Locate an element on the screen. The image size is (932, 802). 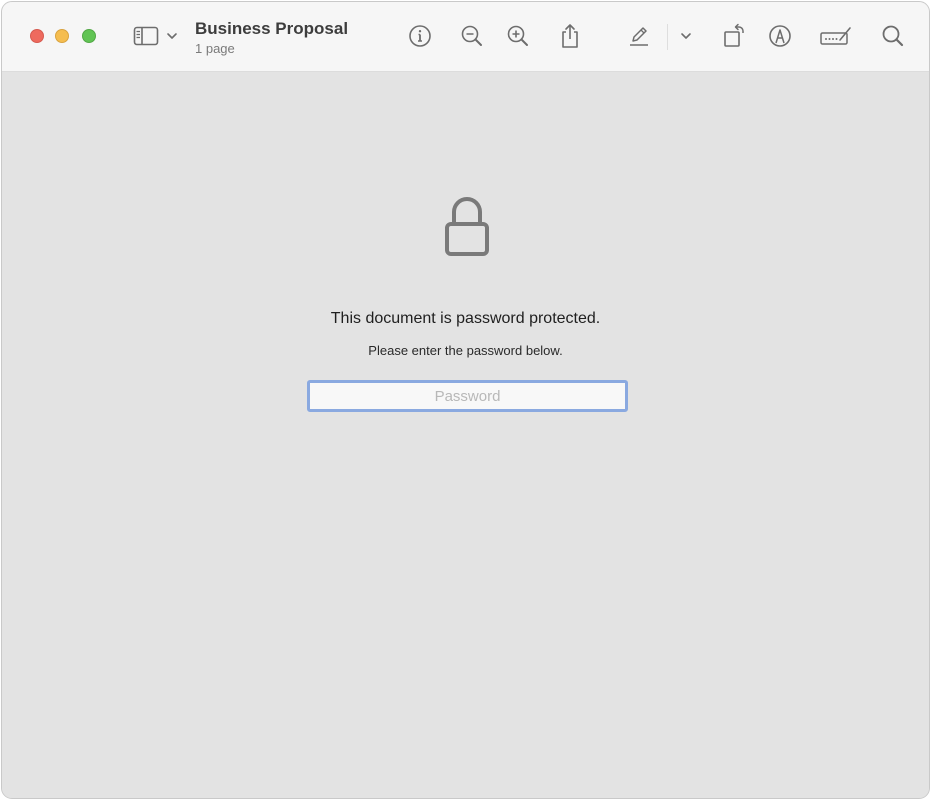
zoom-in-button is located at coordinates (518, 36).